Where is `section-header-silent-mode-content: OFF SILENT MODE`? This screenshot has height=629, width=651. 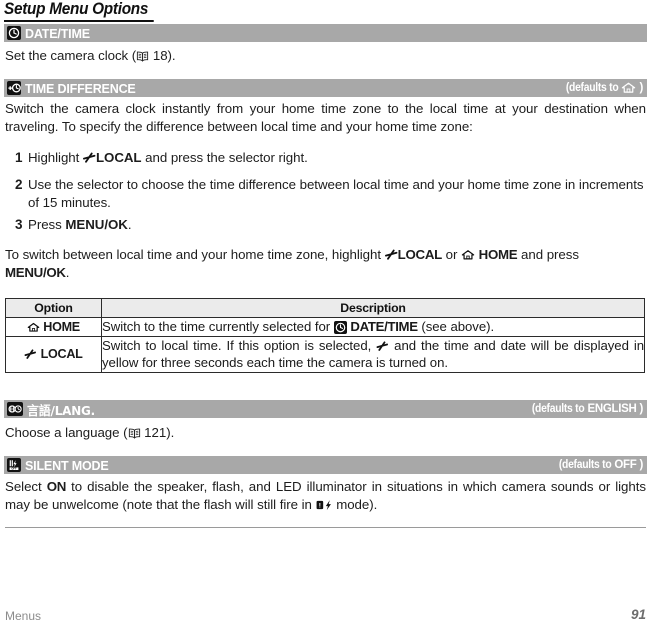 section-header-silent-mode-content: OFF SILENT MODE is located at coordinates (60, 465).